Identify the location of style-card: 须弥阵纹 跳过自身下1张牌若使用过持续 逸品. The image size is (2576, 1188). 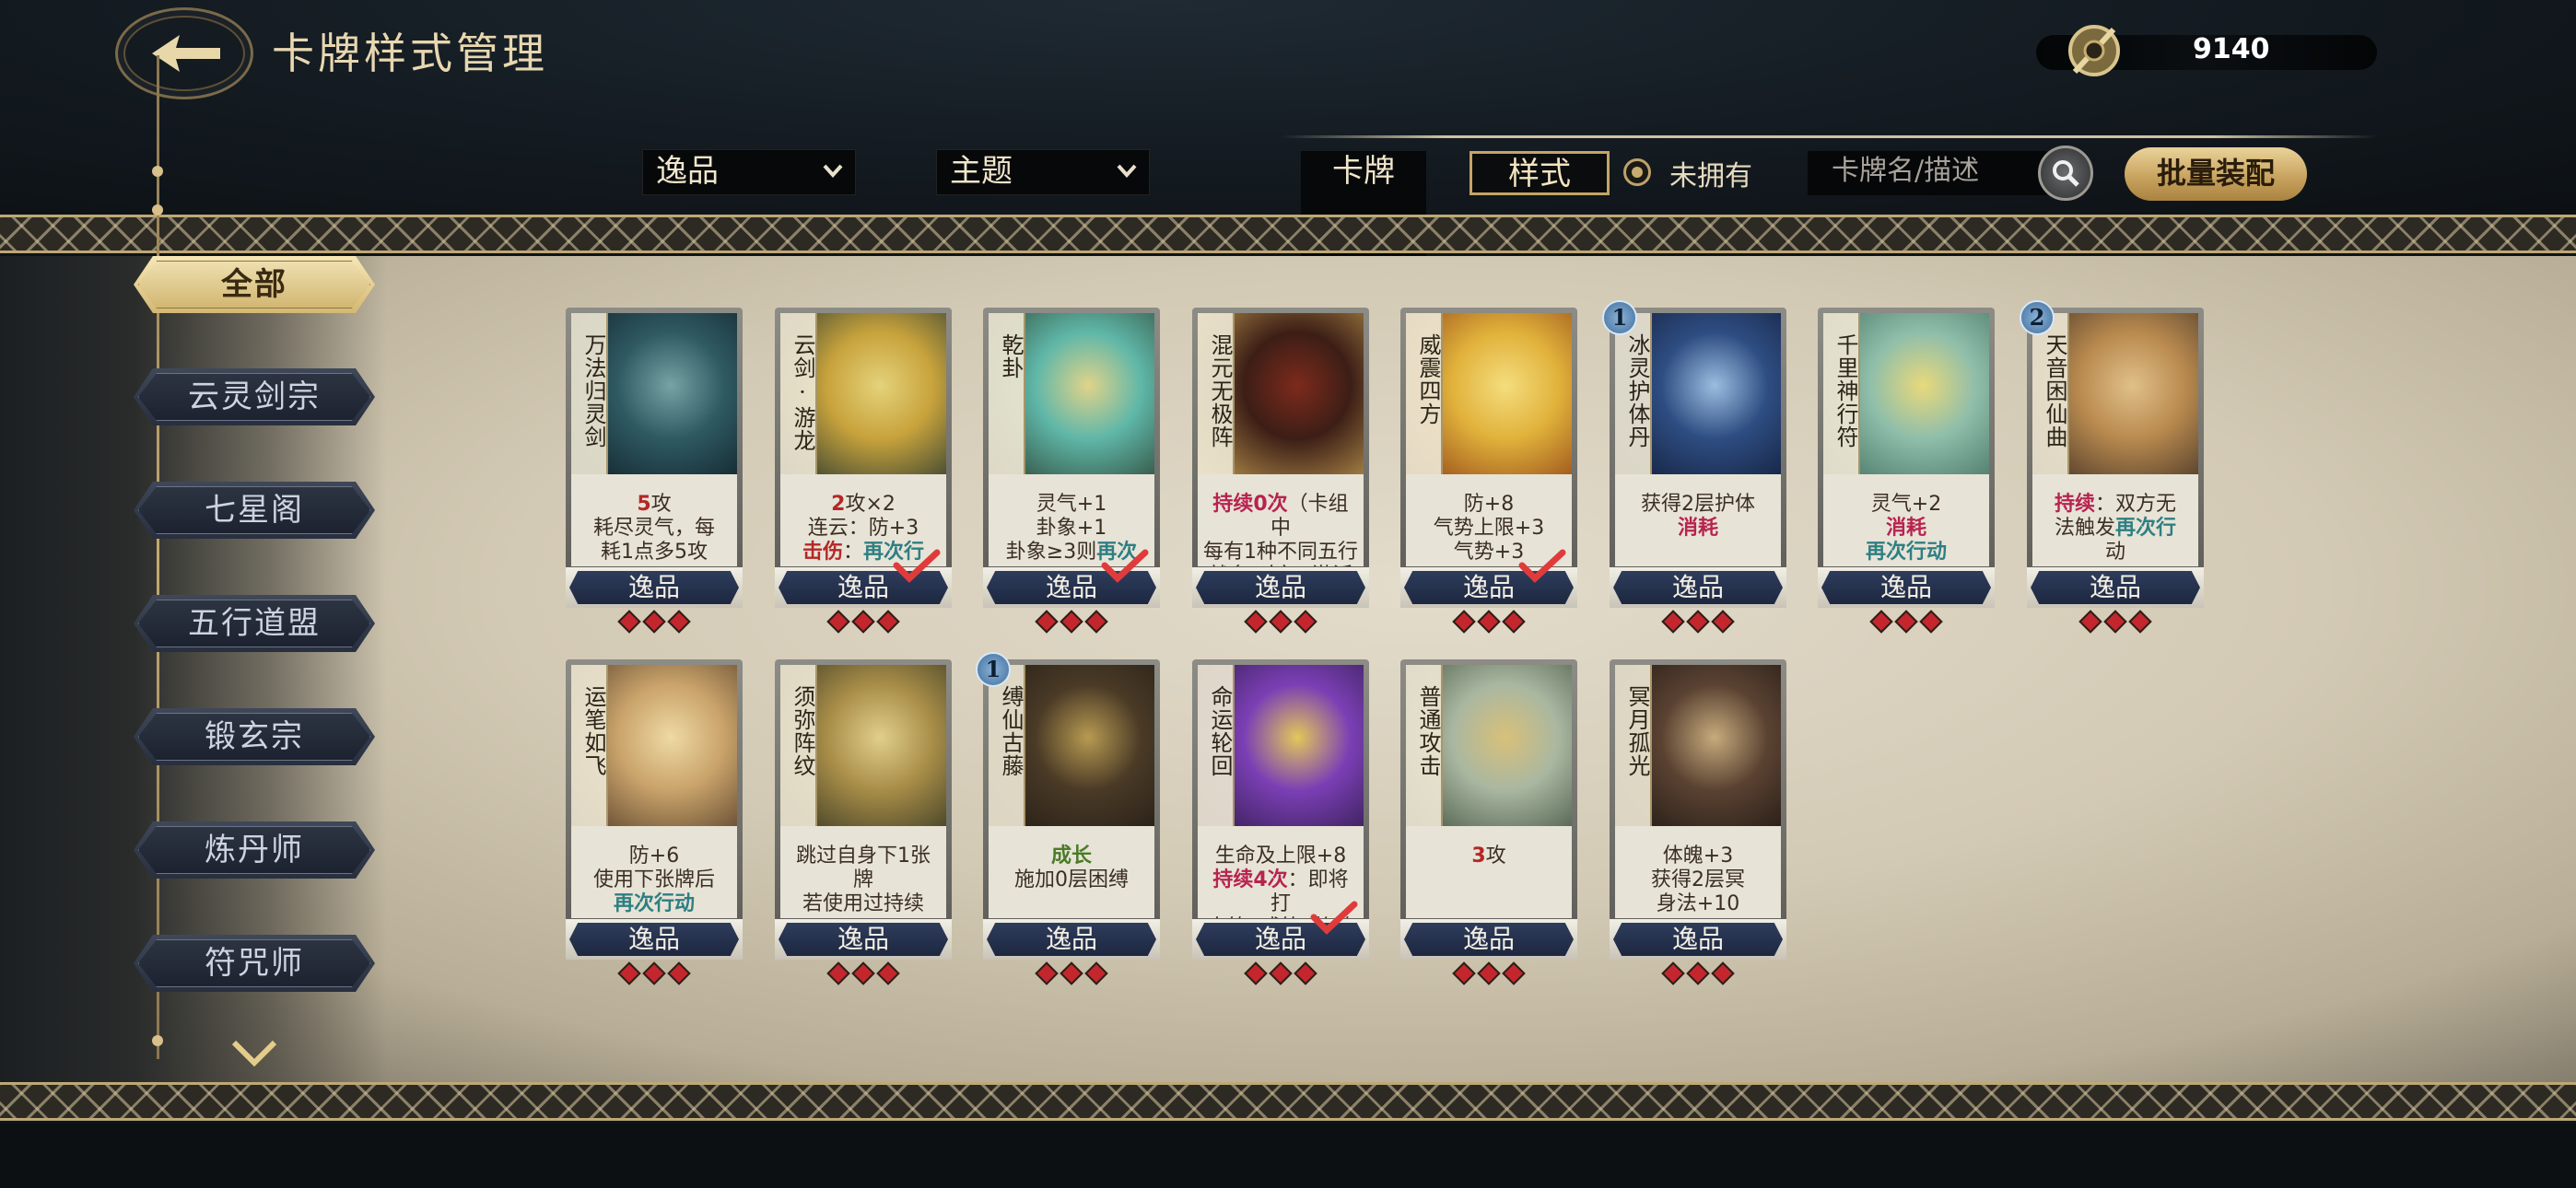
(863, 822).